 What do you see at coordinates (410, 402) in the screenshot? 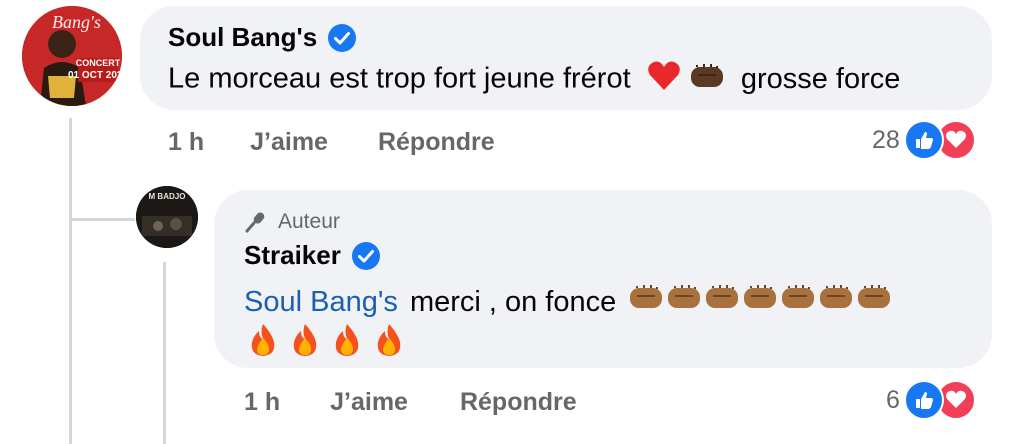
I see `comment-actions-2: 1 h J’aime Répondre` at bounding box center [410, 402].